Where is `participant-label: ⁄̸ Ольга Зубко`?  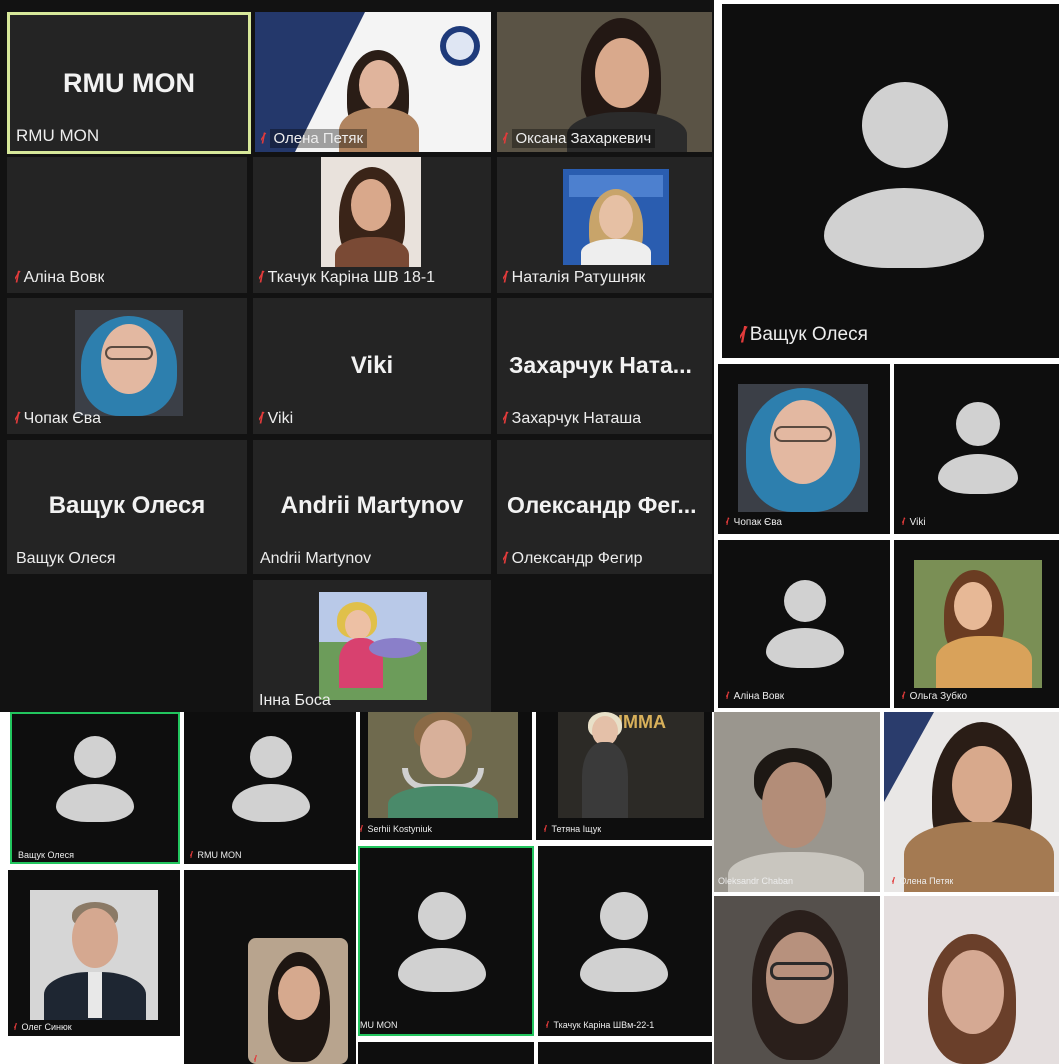
participant-label: ⁄̸ Ольга Зубко is located at coordinates (935, 696).